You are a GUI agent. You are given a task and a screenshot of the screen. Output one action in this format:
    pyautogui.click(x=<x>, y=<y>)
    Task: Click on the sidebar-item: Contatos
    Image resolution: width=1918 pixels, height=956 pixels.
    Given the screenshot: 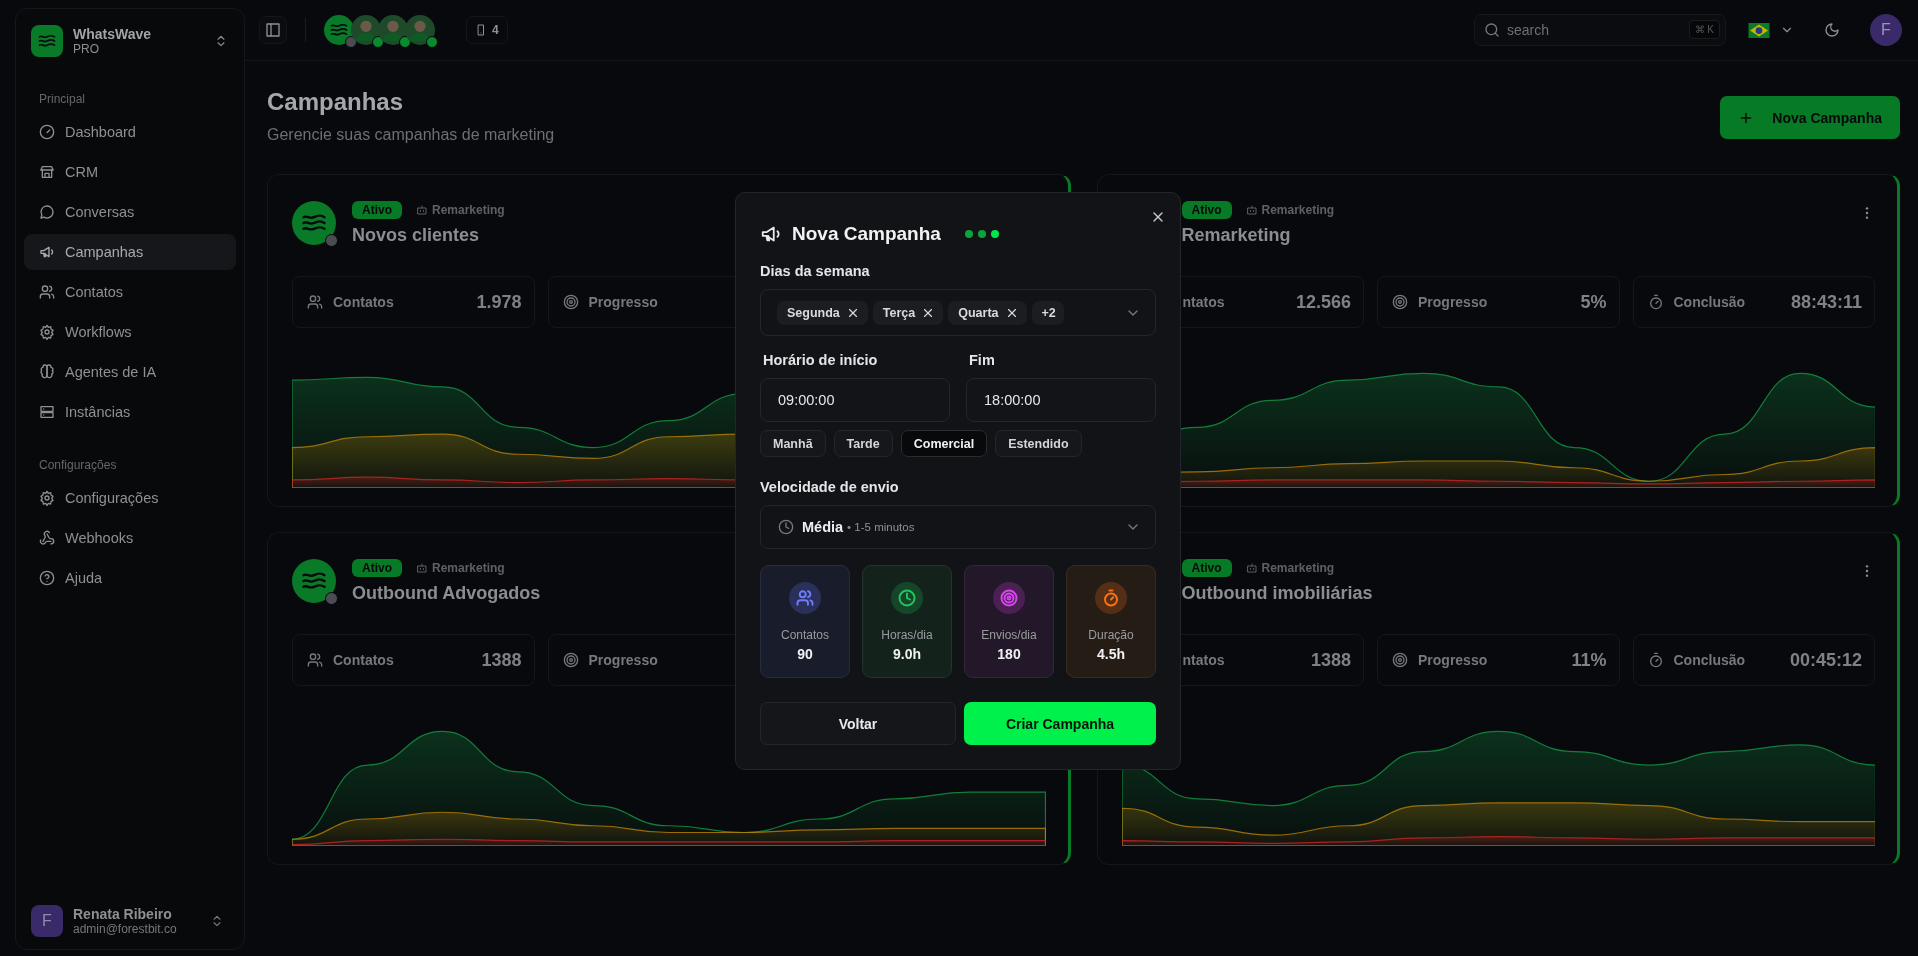 What is the action you would take?
    pyautogui.click(x=130, y=292)
    